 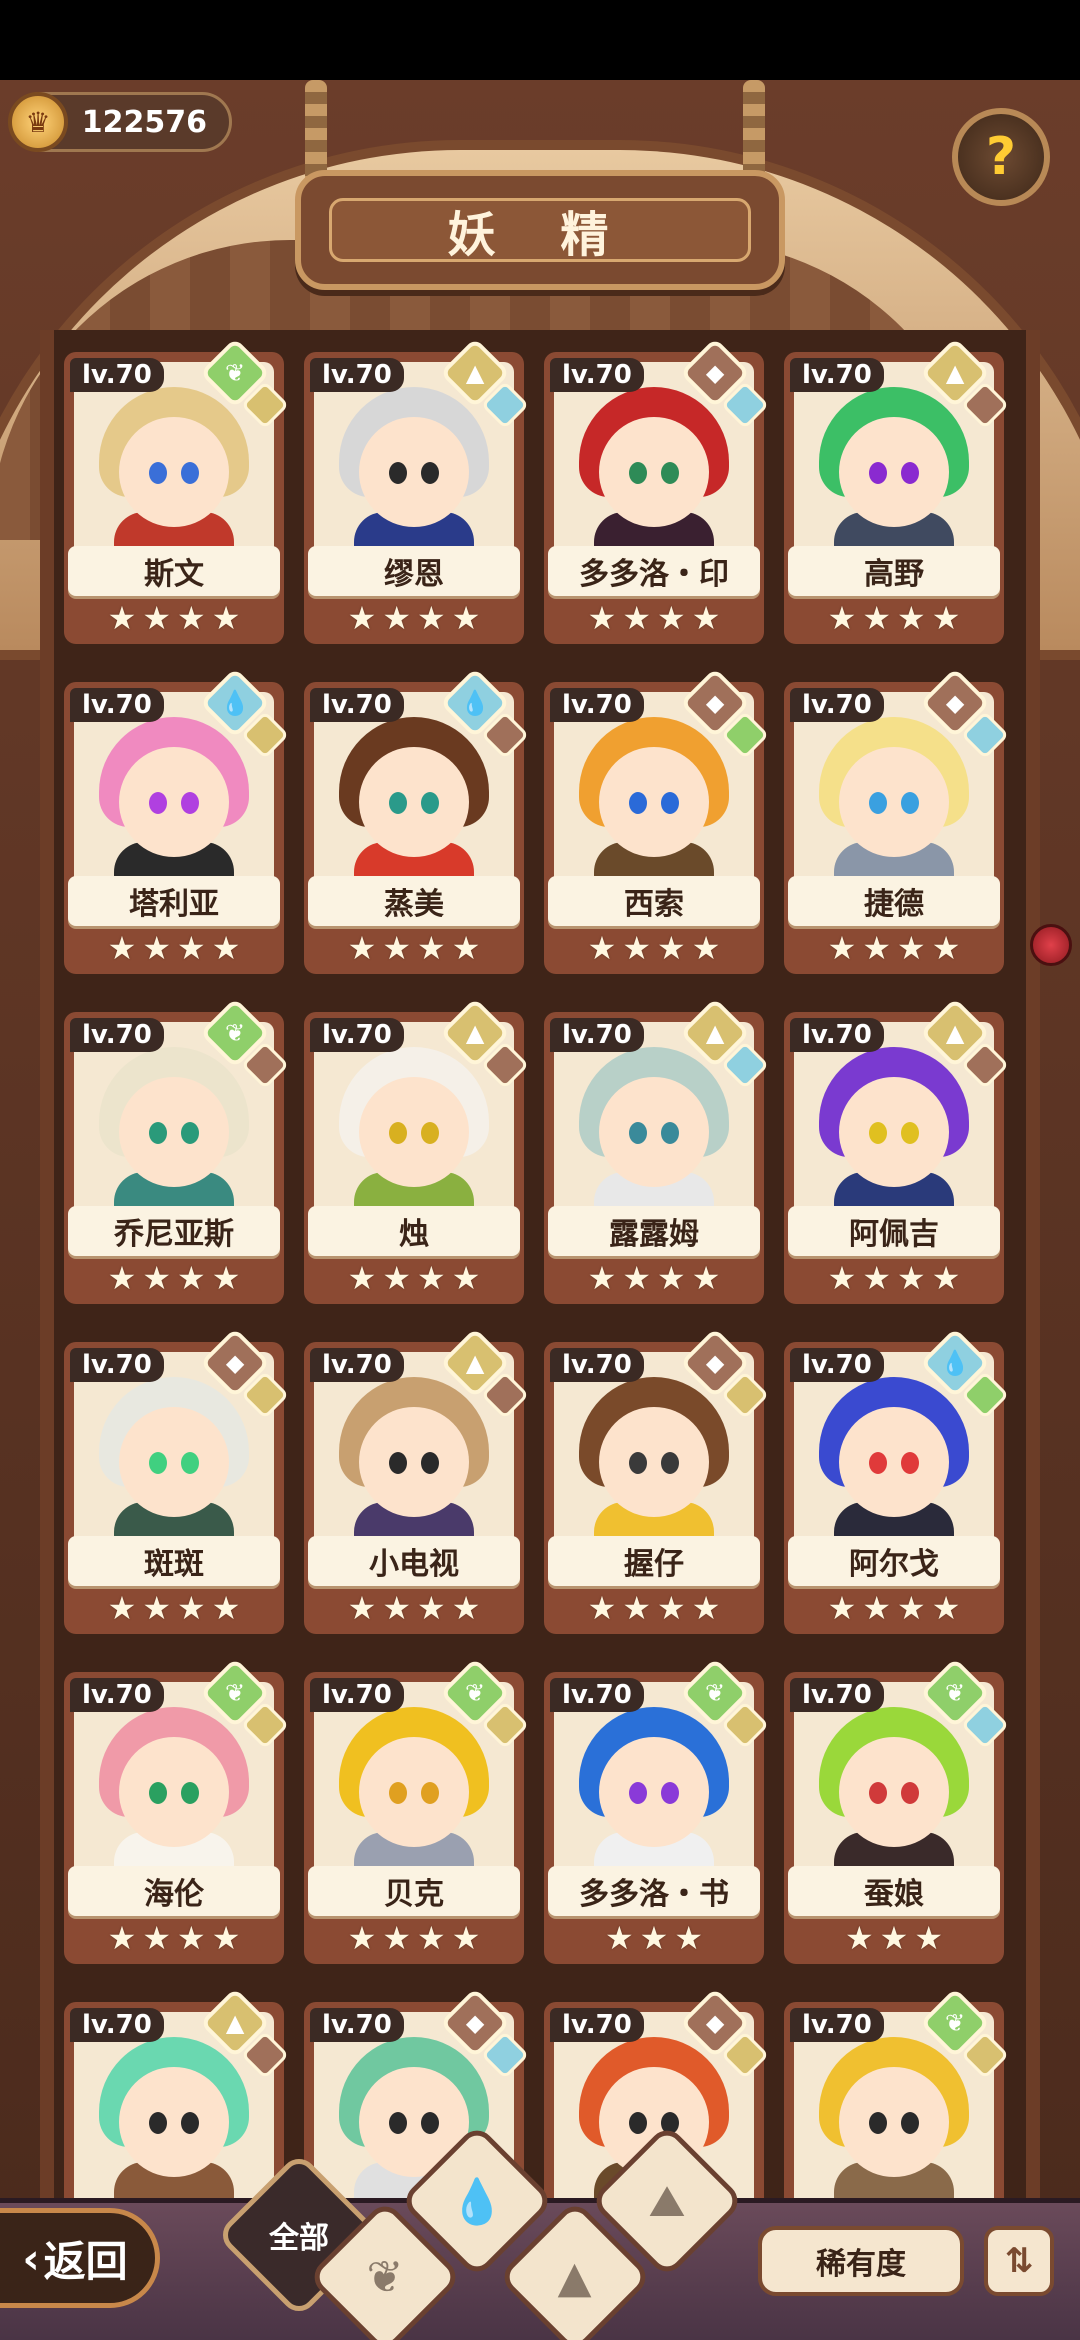 I want to click on fairy-name-banner: 握仔, so click(x=654, y=1561).